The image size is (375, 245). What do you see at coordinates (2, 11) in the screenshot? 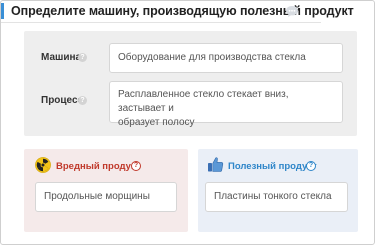
I see `title-accent-bar` at bounding box center [2, 11].